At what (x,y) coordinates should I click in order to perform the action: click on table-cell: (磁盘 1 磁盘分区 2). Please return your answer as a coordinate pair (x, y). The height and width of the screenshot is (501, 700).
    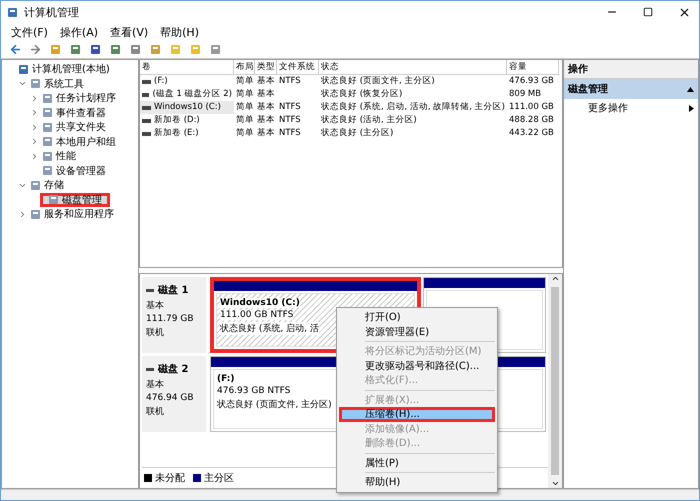
    Looking at the image, I should click on (187, 94).